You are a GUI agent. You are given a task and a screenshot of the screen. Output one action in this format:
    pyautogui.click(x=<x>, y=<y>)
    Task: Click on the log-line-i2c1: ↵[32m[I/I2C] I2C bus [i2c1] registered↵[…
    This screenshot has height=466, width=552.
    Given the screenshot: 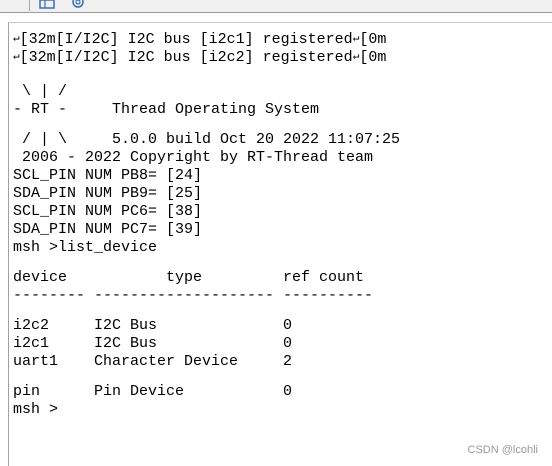 What is the action you would take?
    pyautogui.click(x=199, y=39)
    